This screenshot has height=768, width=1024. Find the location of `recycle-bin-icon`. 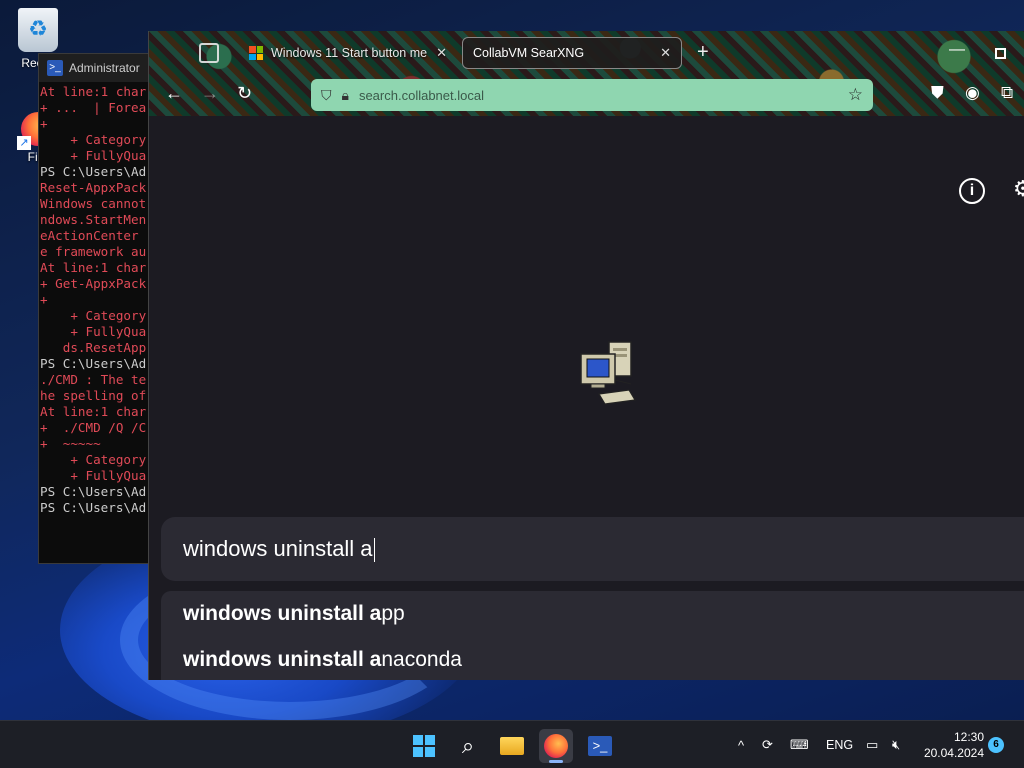

recycle-bin-icon is located at coordinates (38, 30).